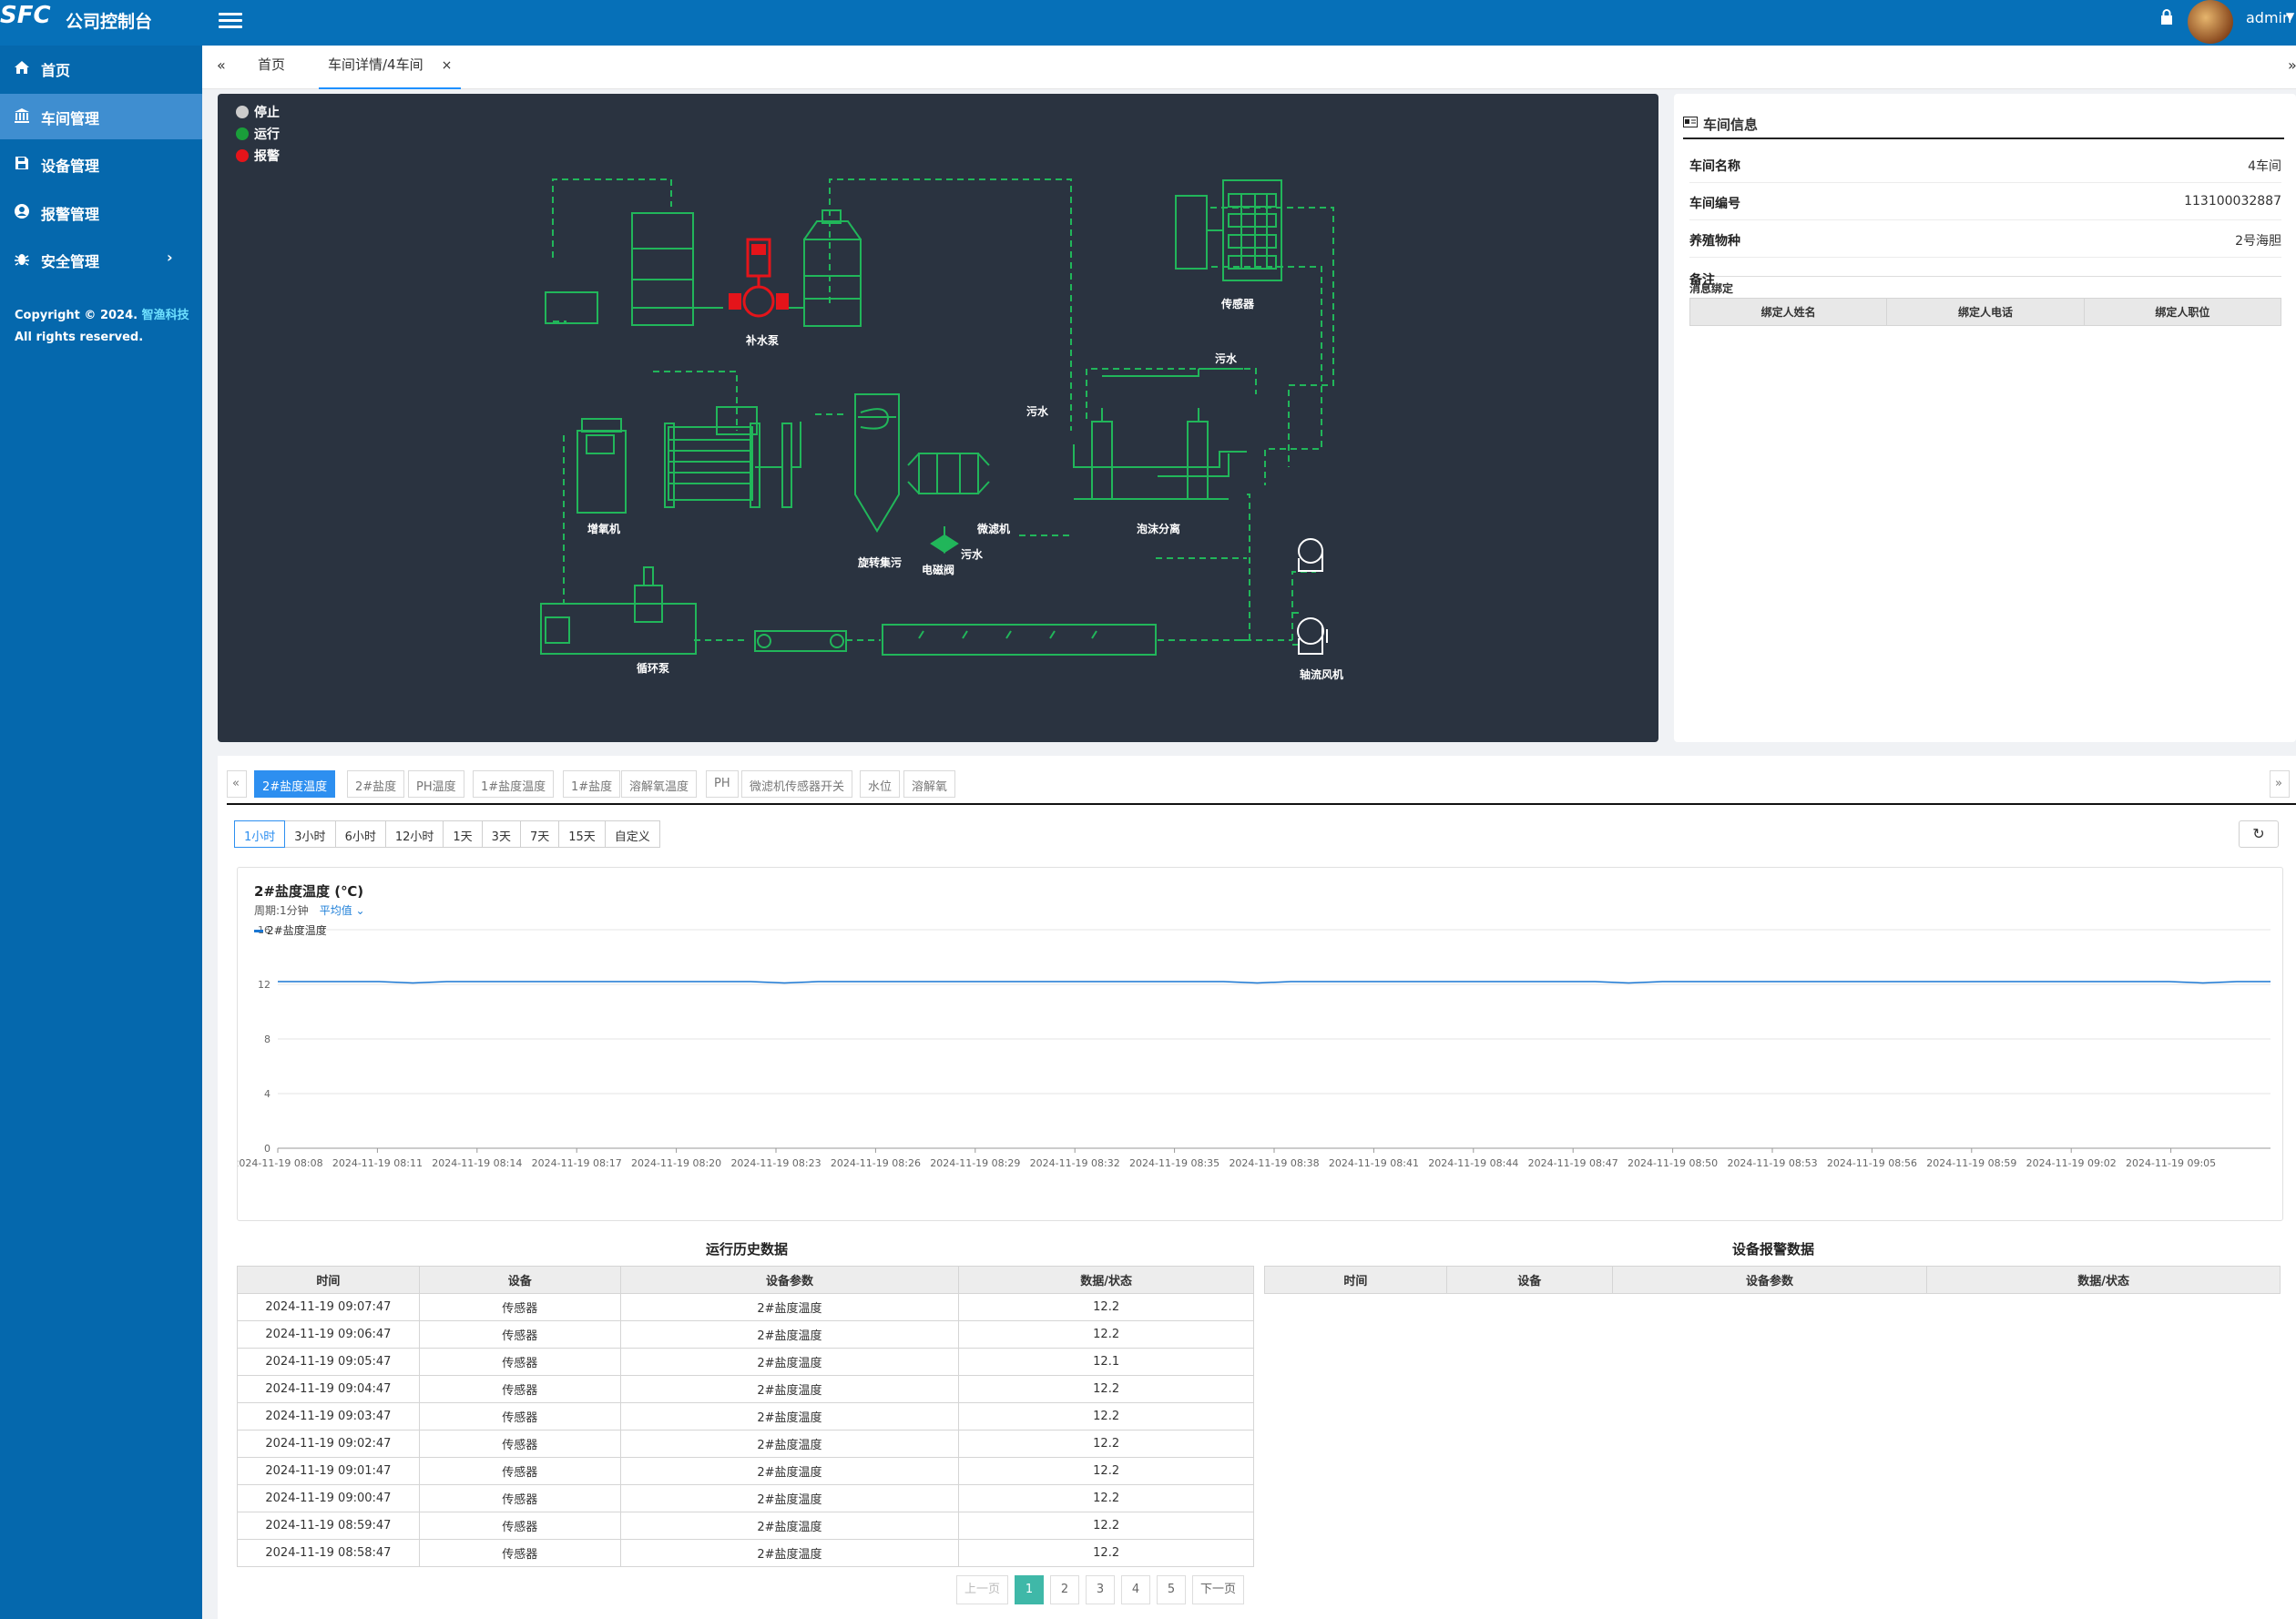 The height and width of the screenshot is (1619, 2296). I want to click on sidebar-item-workshop: 车间管理, so click(101, 117).